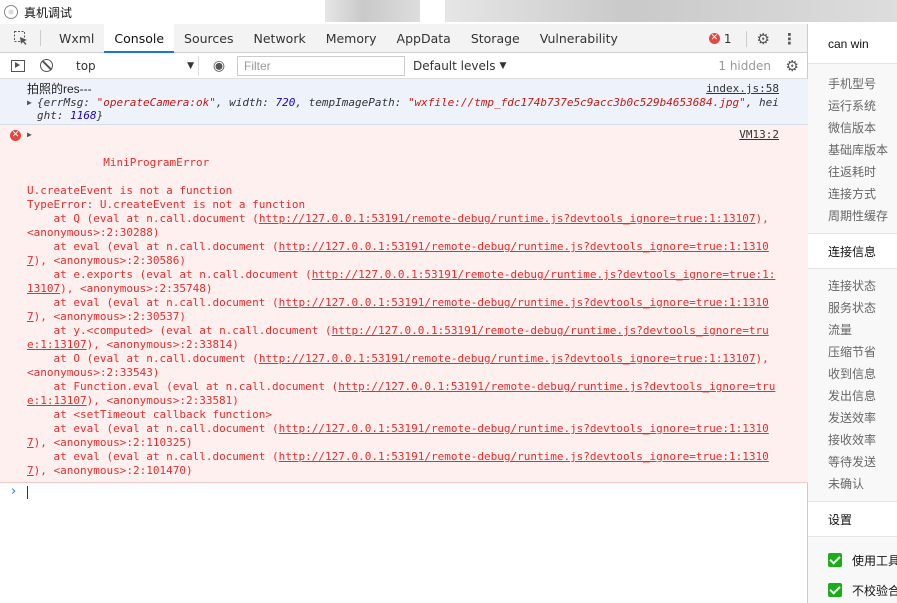  I want to click on console-prompt: ›, so click(404, 492).